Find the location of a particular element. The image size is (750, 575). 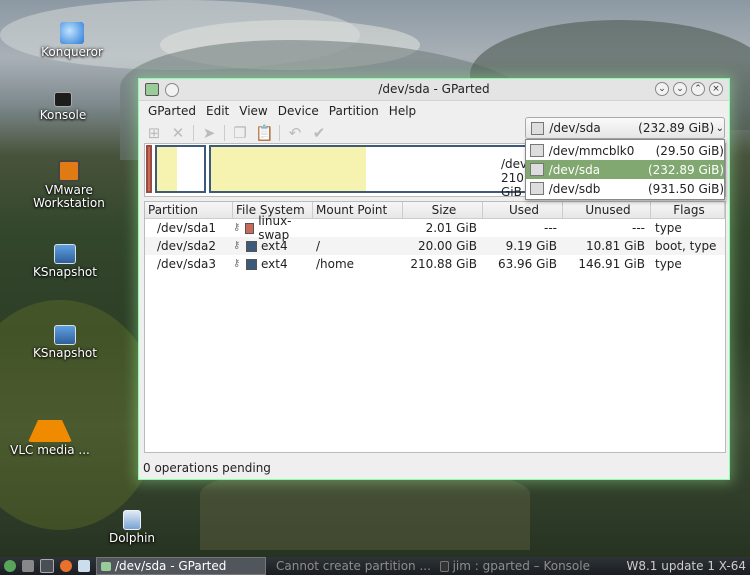

device-option-name: /dev/mmcblk0 is located at coordinates (591, 150).